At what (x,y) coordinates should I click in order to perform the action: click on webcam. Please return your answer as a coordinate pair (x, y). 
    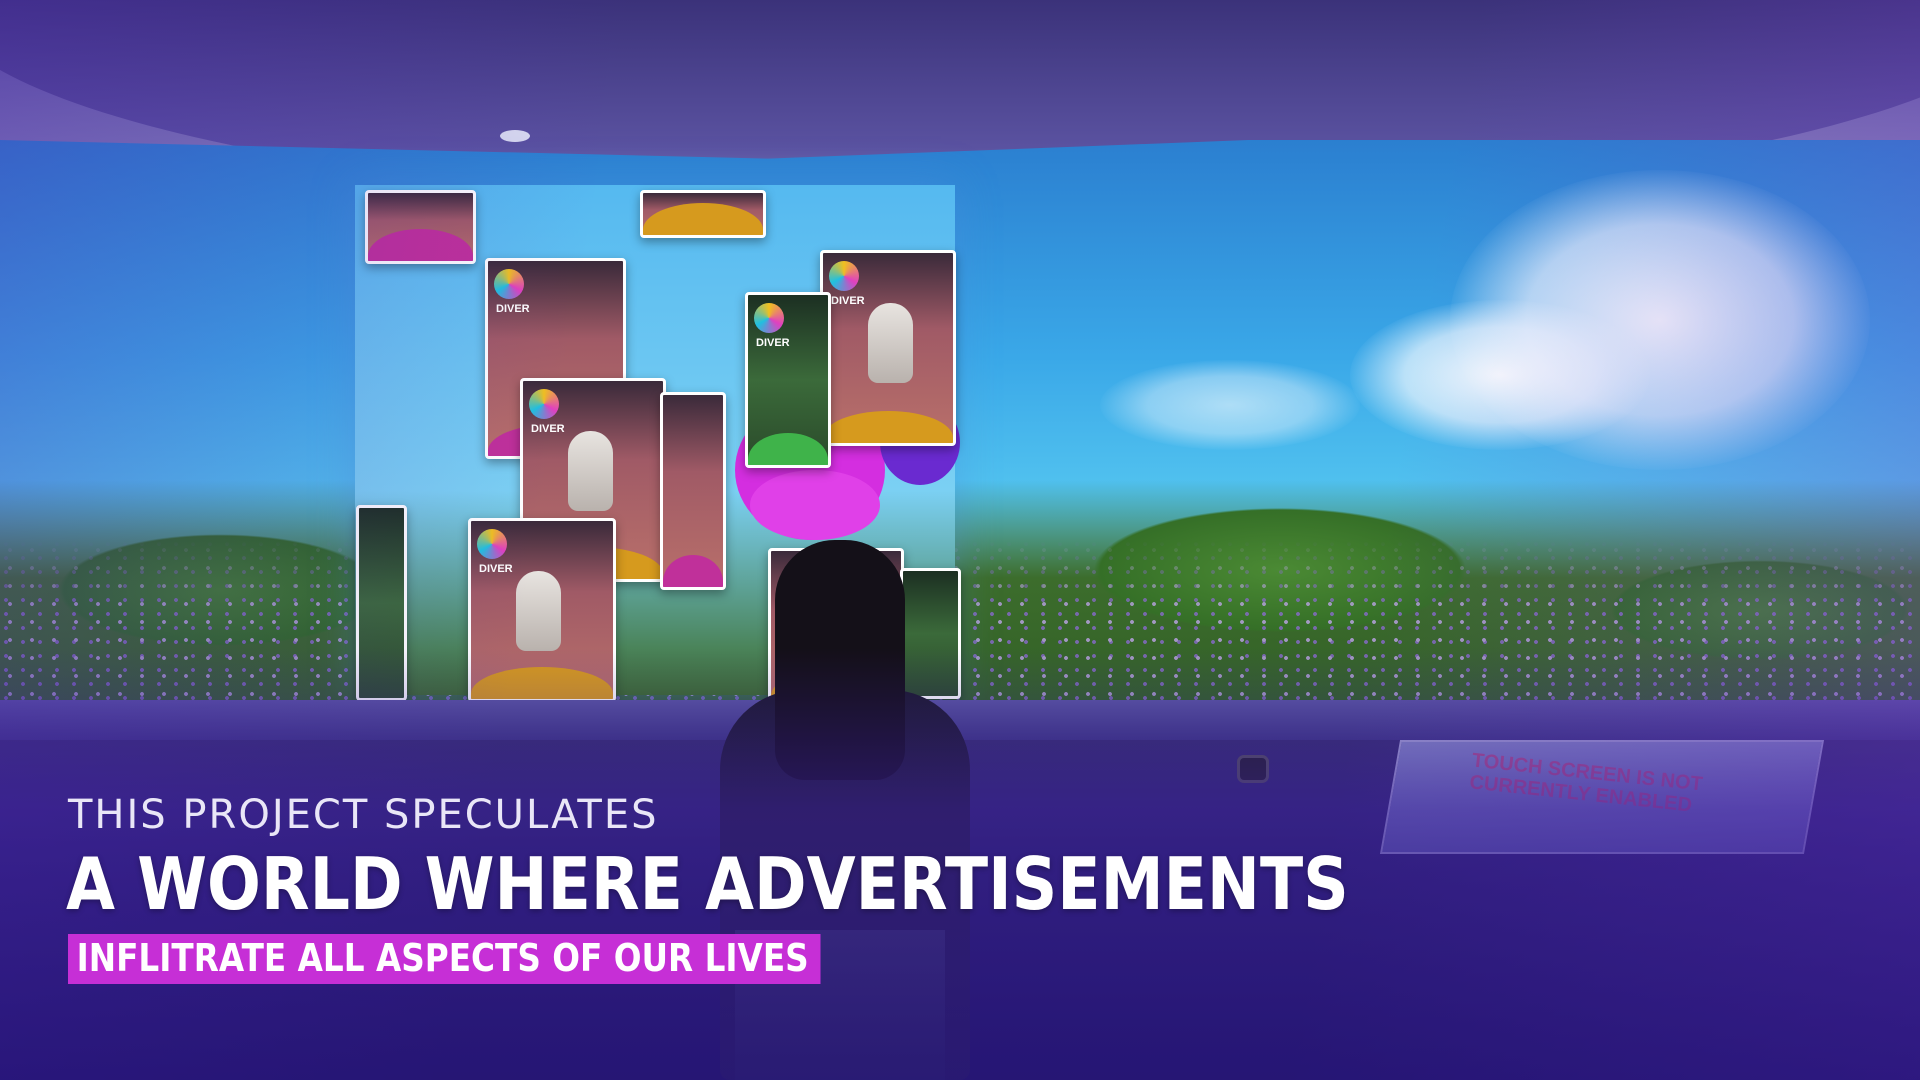
    Looking at the image, I should click on (1253, 769).